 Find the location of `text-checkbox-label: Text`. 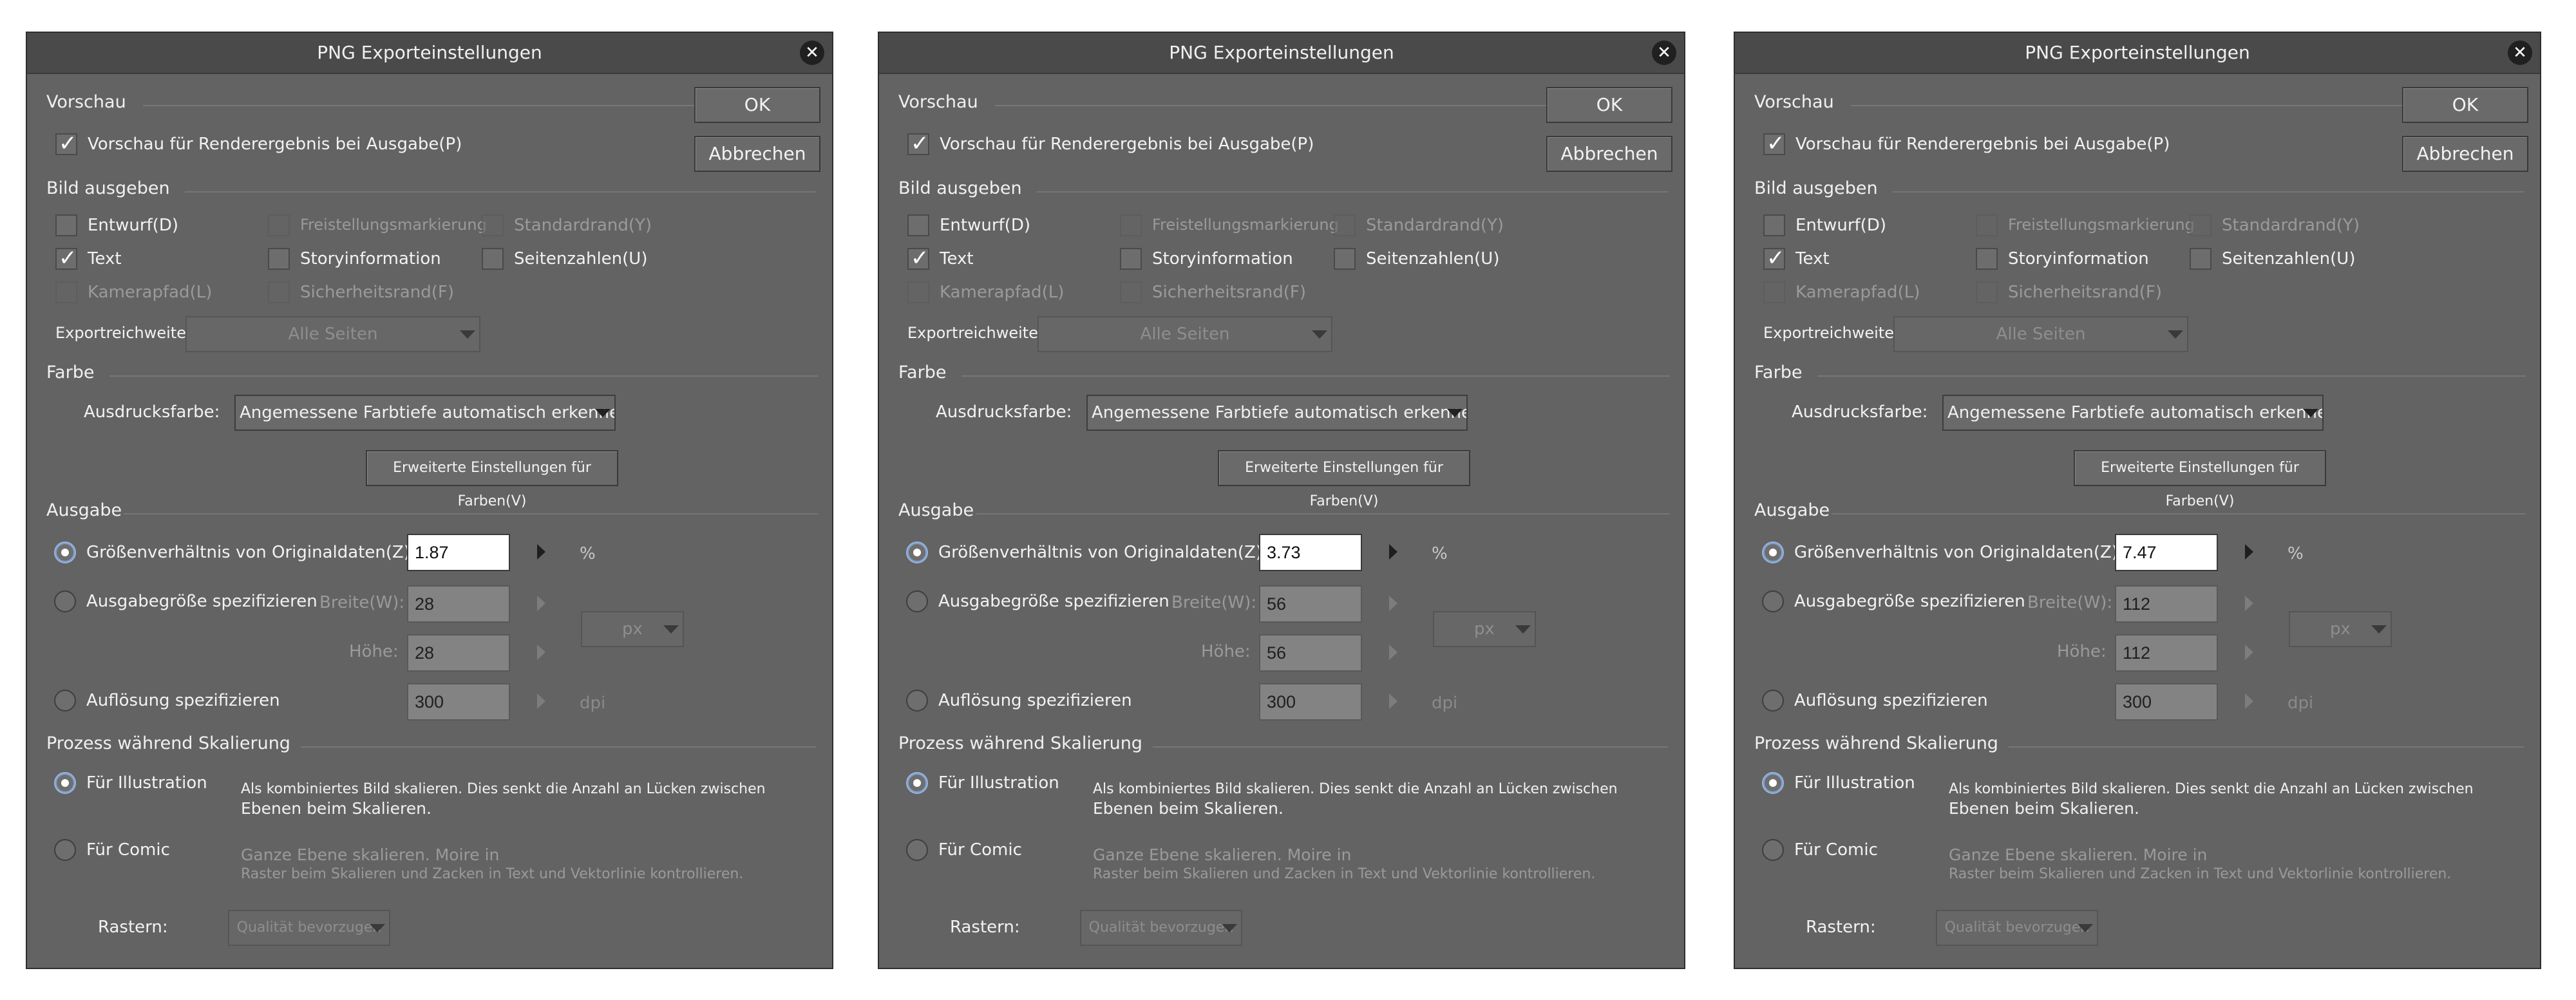

text-checkbox-label: Text is located at coordinates (1812, 259).